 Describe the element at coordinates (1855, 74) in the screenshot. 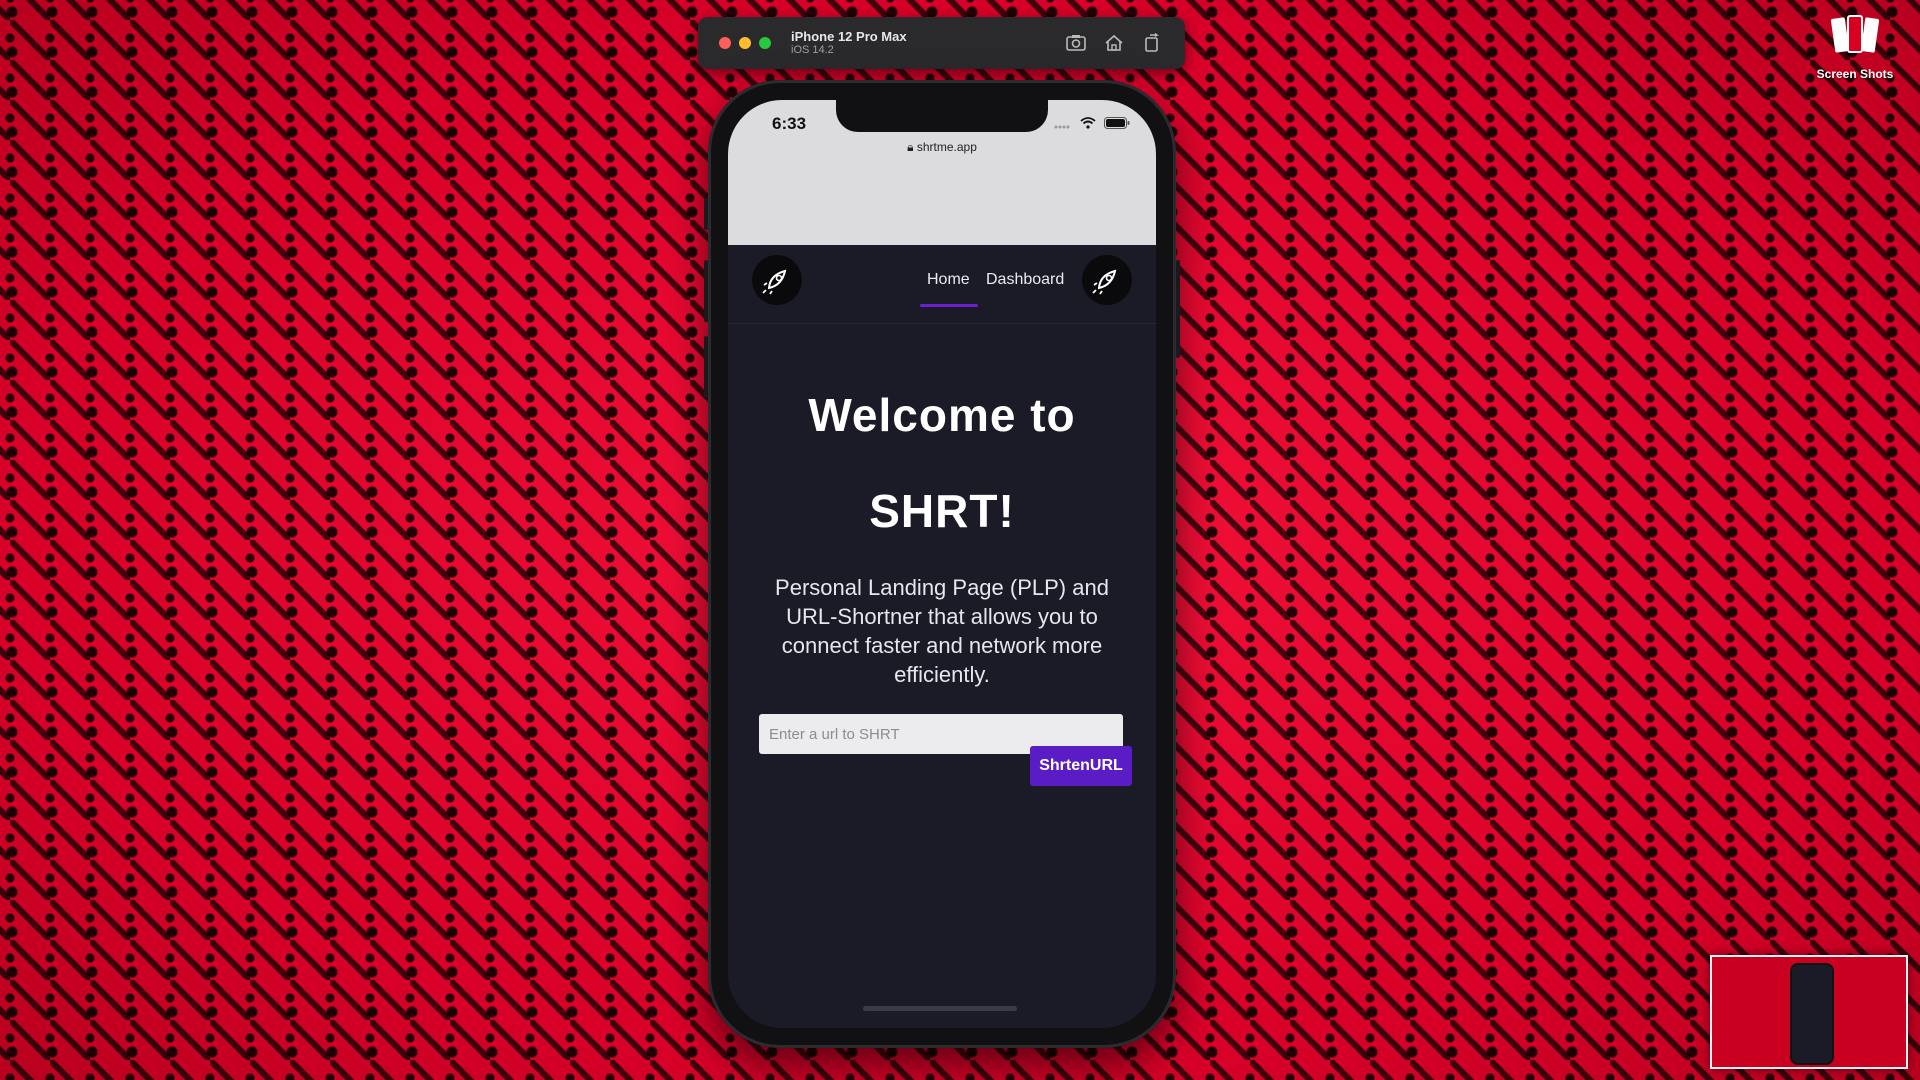

I see `screenshots-label: Screen Shots` at that location.